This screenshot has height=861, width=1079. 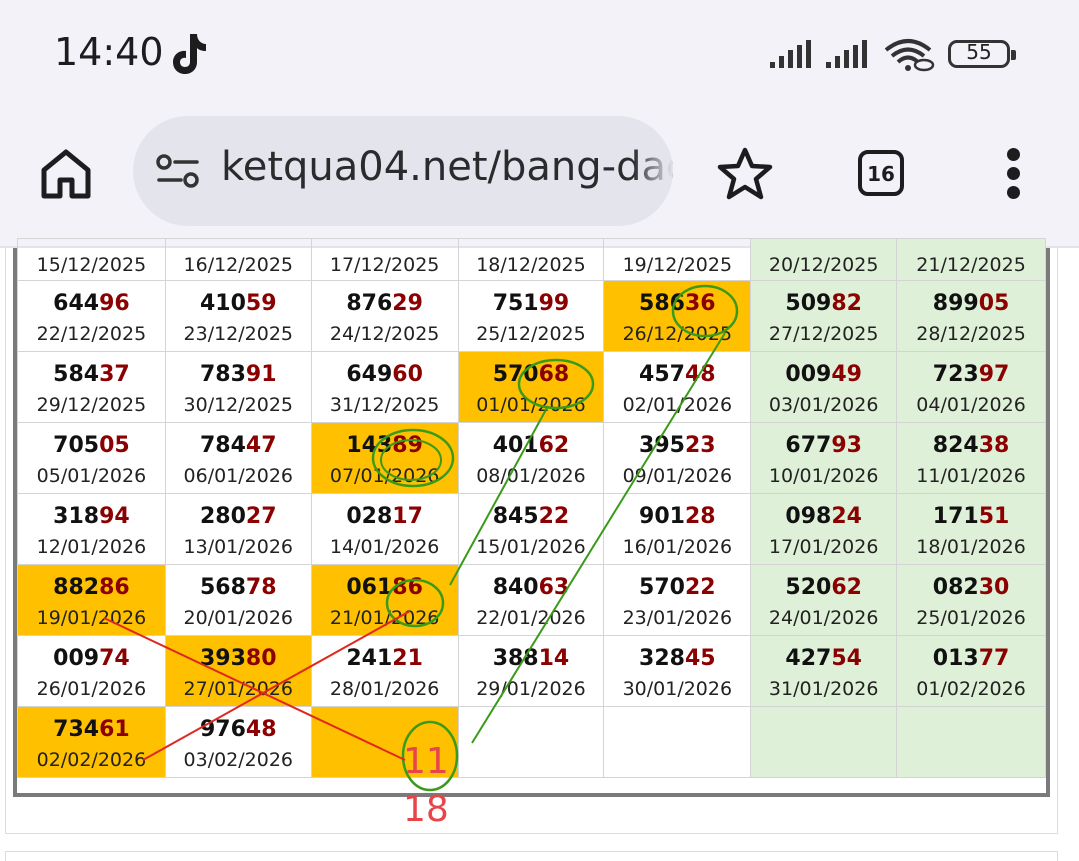 I want to click on tiktok-icon, so click(x=189, y=54).